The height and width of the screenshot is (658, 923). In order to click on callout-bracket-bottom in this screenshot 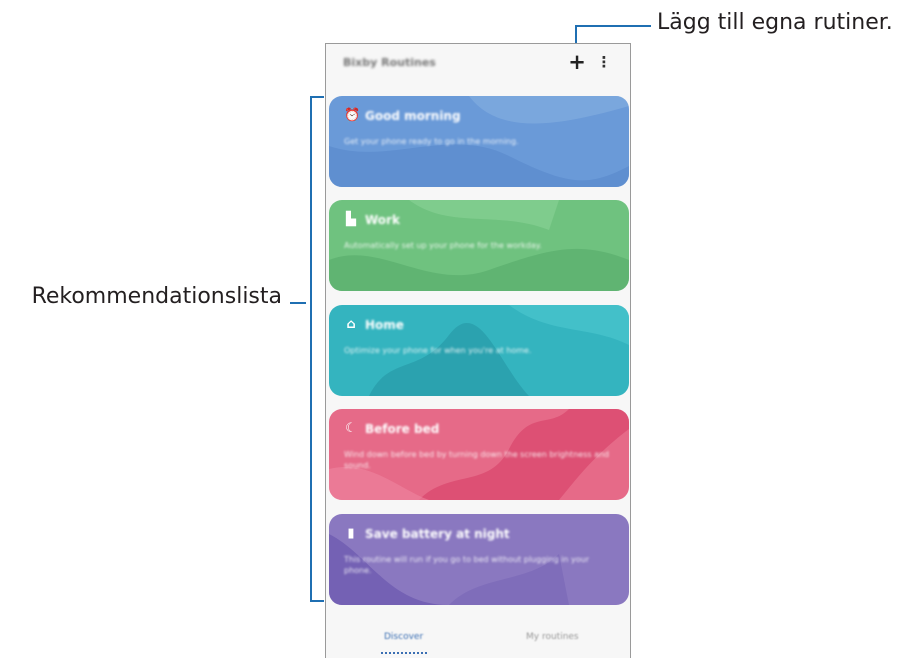, I will do `click(317, 601)`.